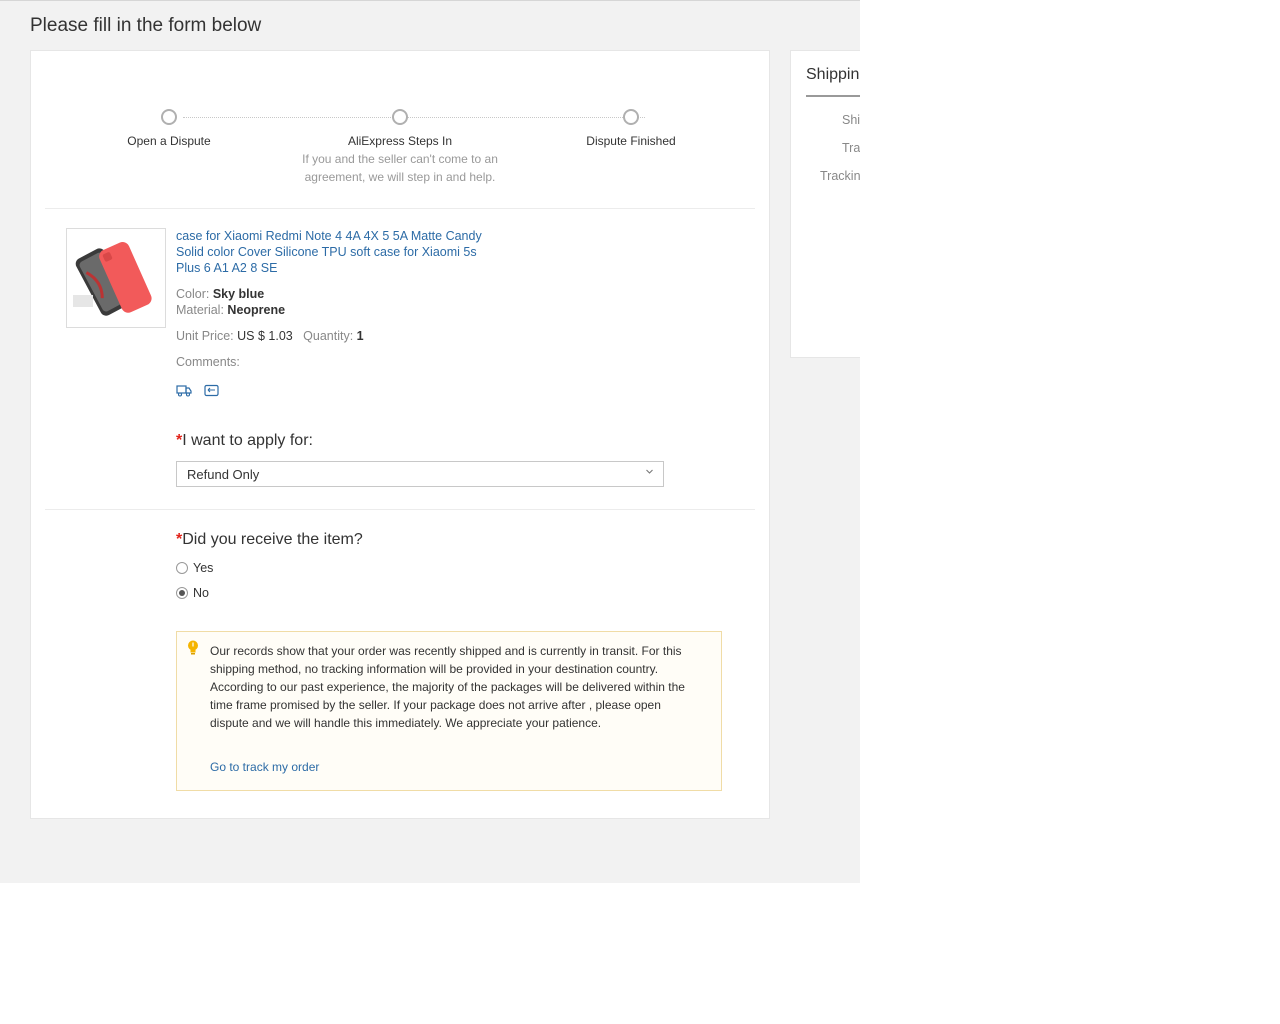 The height and width of the screenshot is (1024, 1280). Describe the element at coordinates (184, 393) in the screenshot. I see `truck-icon` at that location.